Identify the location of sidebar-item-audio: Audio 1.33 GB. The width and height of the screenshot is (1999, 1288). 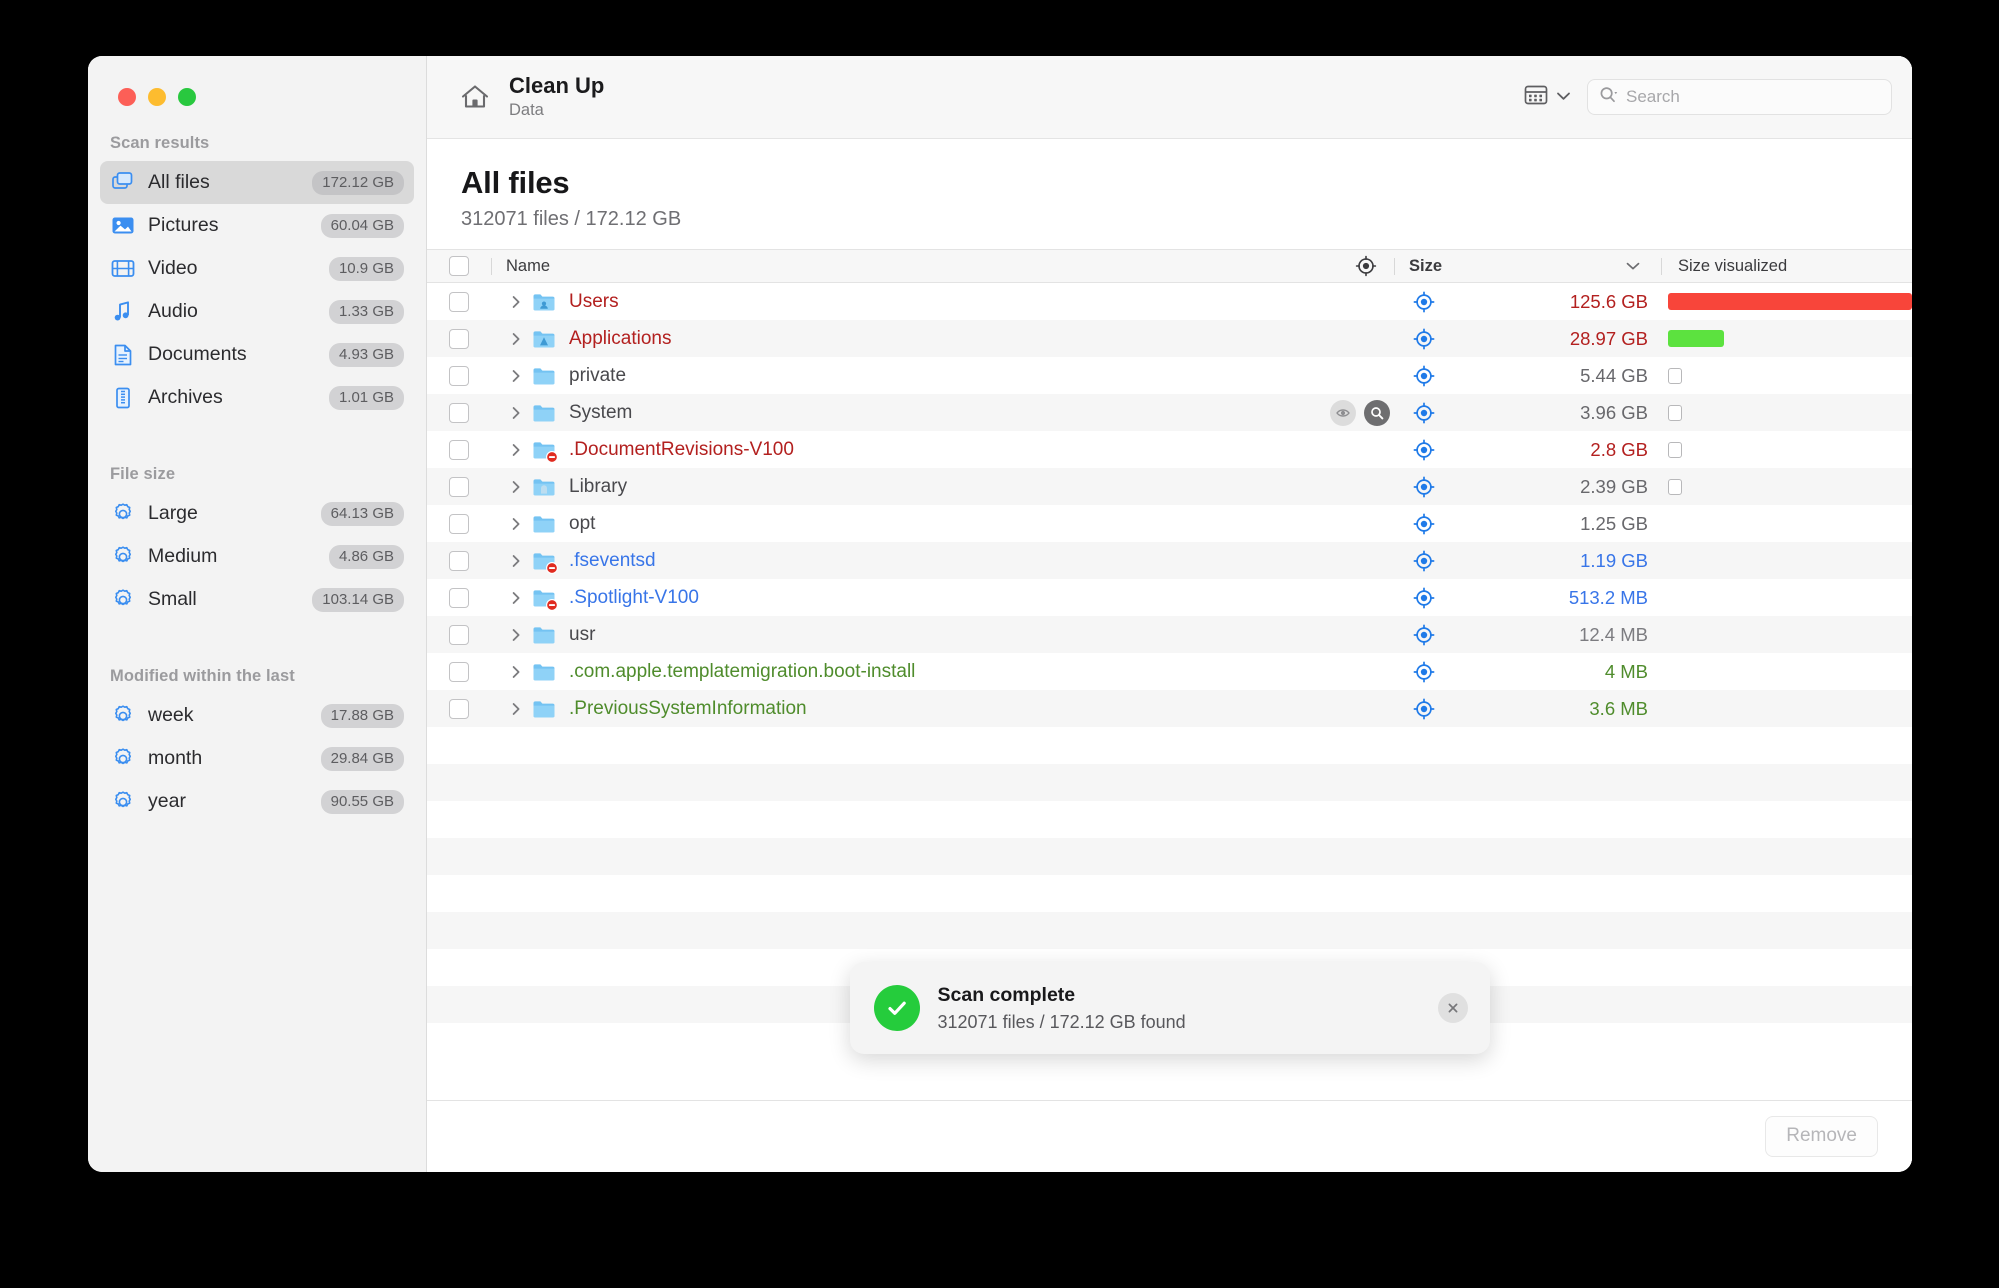
(257, 311).